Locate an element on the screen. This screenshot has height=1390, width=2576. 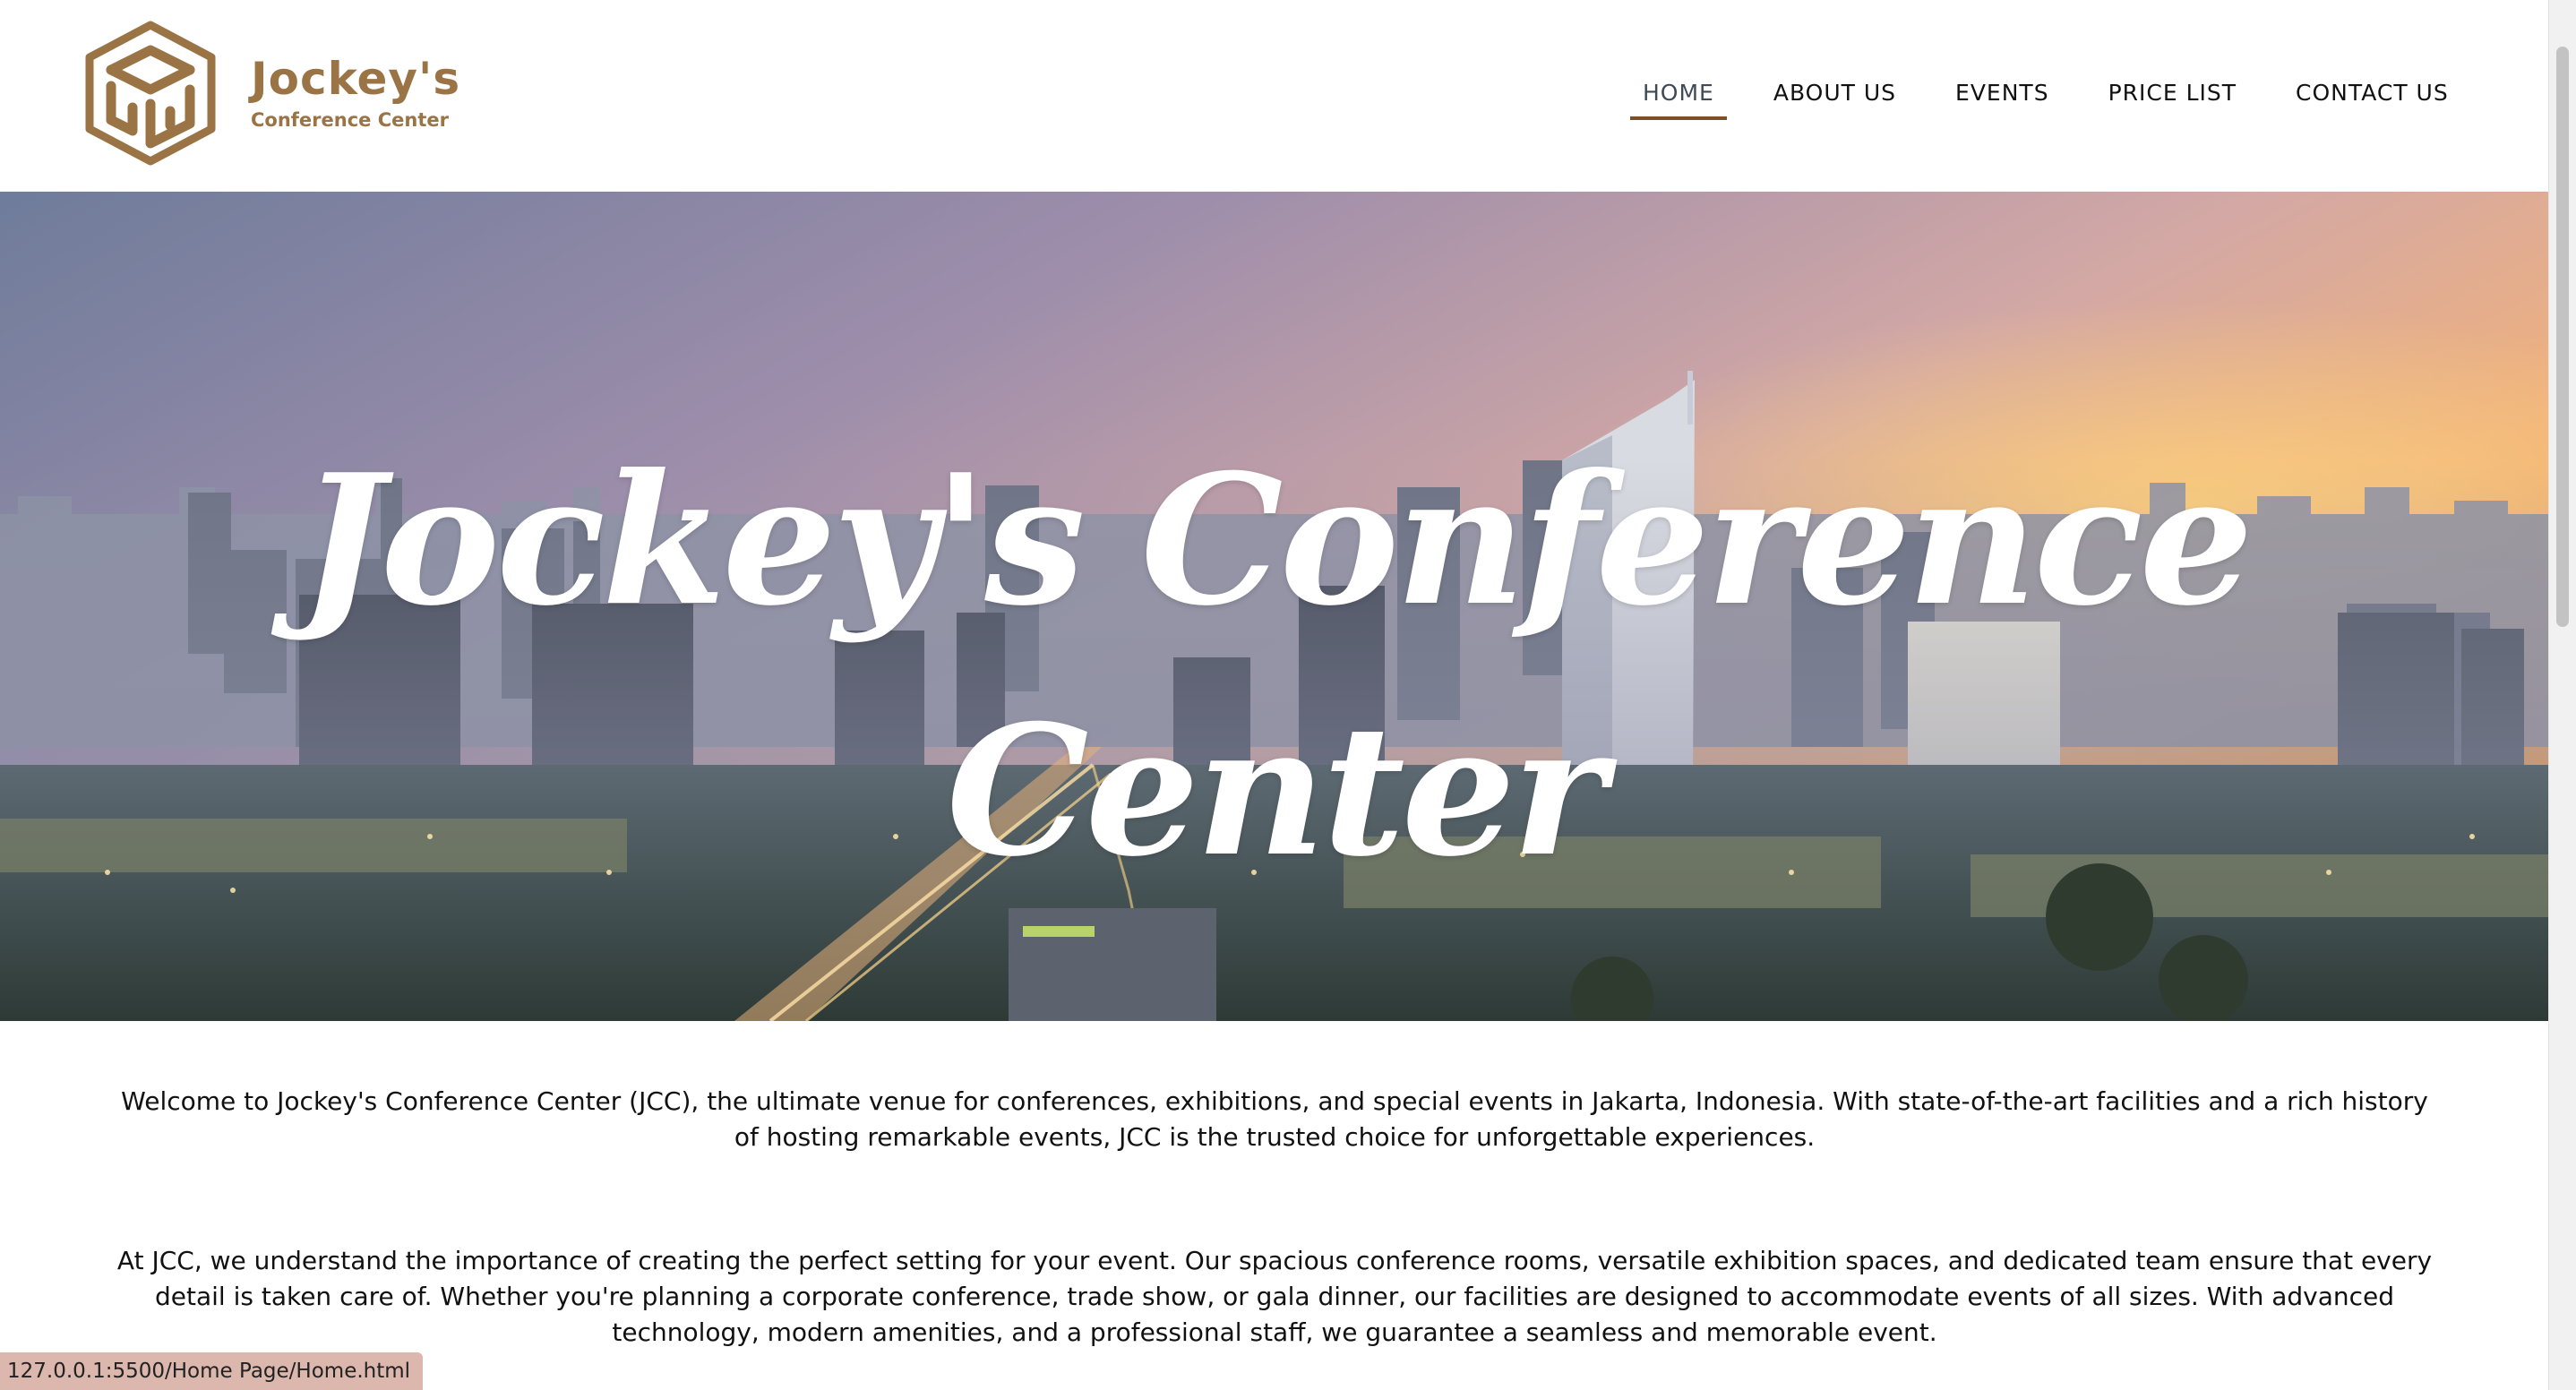
logo-subtitle: Conference Center is located at coordinates (350, 120).